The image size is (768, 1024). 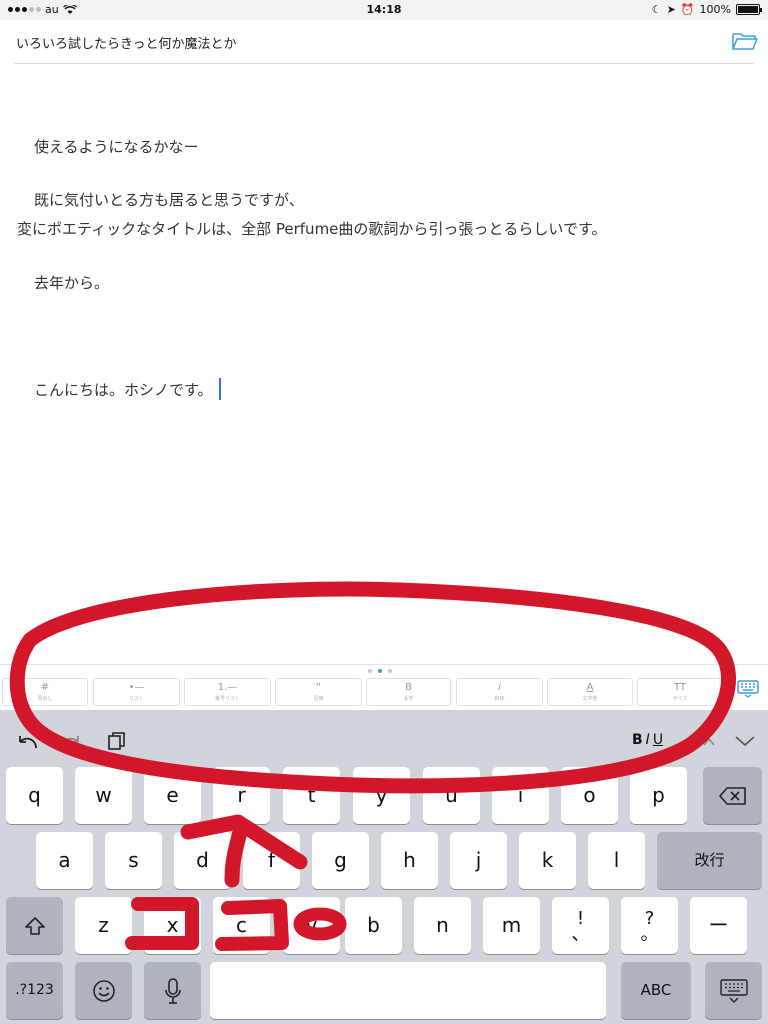 I want to click on key-exclaim-comma: !、, so click(x=580, y=925).